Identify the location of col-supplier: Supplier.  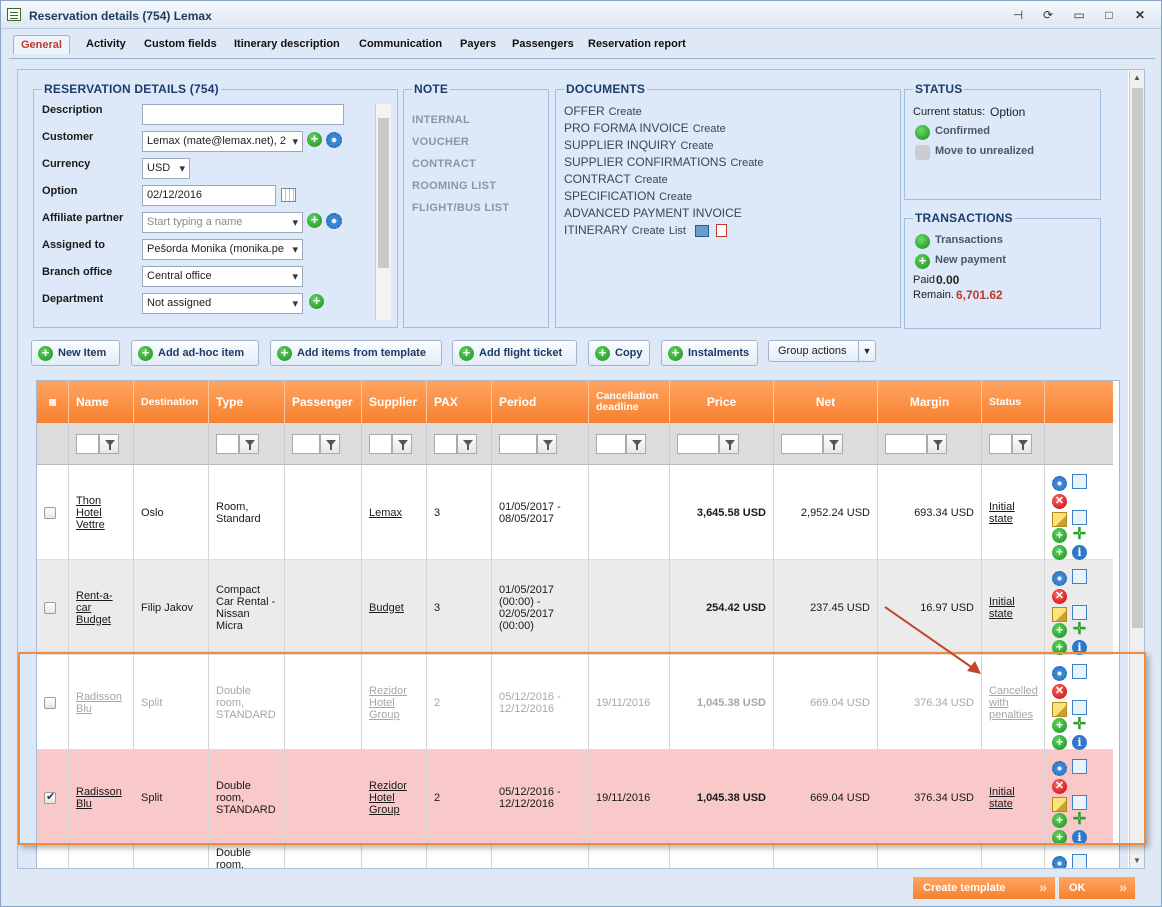
(394, 402).